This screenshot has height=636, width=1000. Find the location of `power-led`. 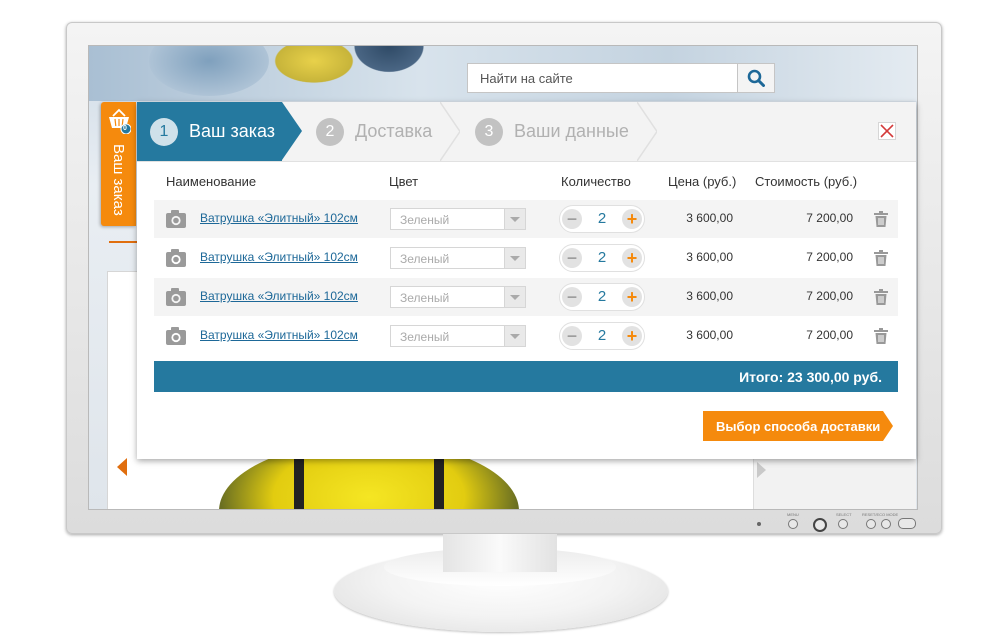

power-led is located at coordinates (759, 524).